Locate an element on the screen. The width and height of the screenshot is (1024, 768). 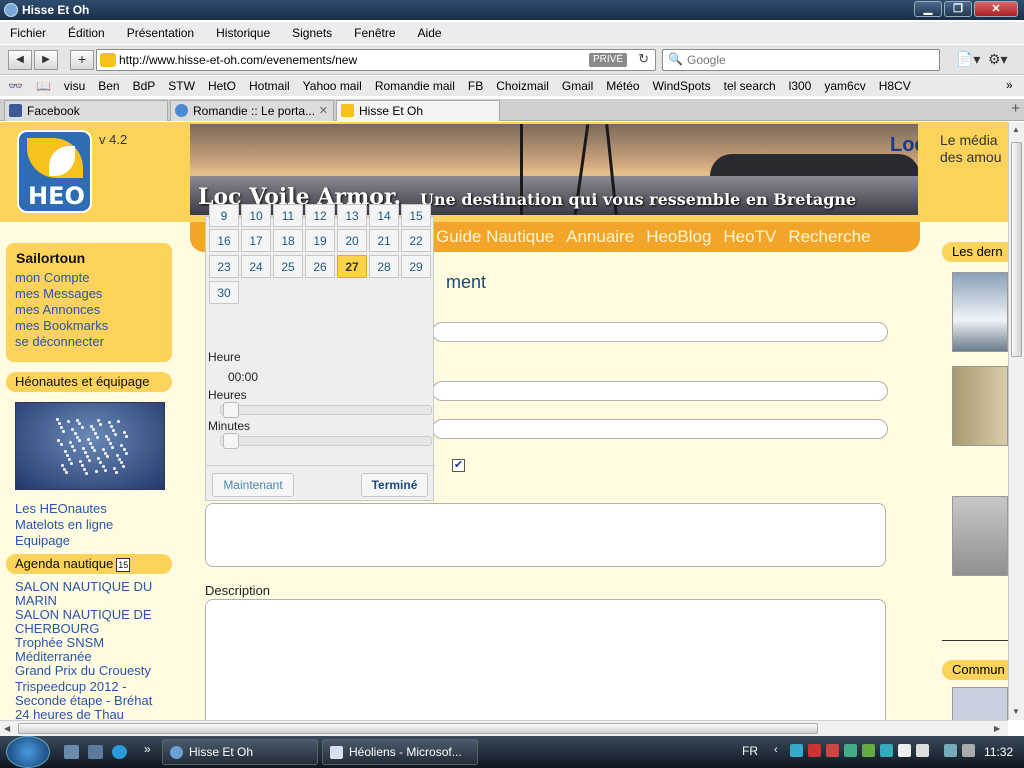
new-tab-icon: + is located at coordinates (1015, 108).